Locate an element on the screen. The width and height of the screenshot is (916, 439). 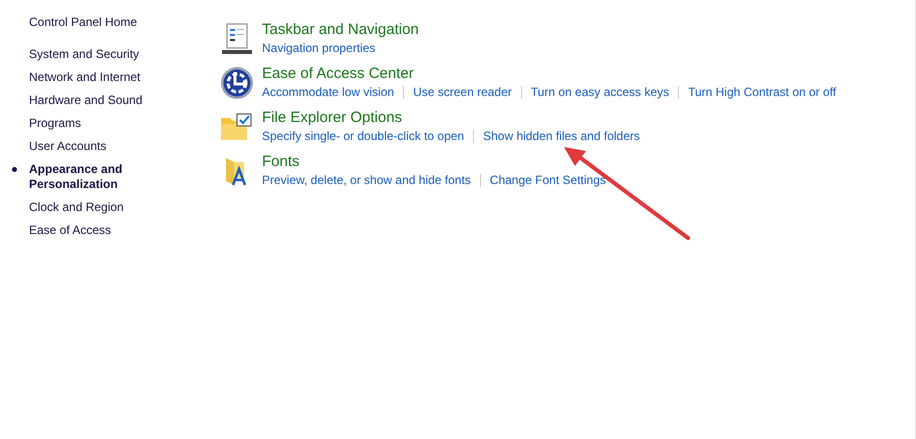
task-link: Turn High Contrast on or off is located at coordinates (762, 92).